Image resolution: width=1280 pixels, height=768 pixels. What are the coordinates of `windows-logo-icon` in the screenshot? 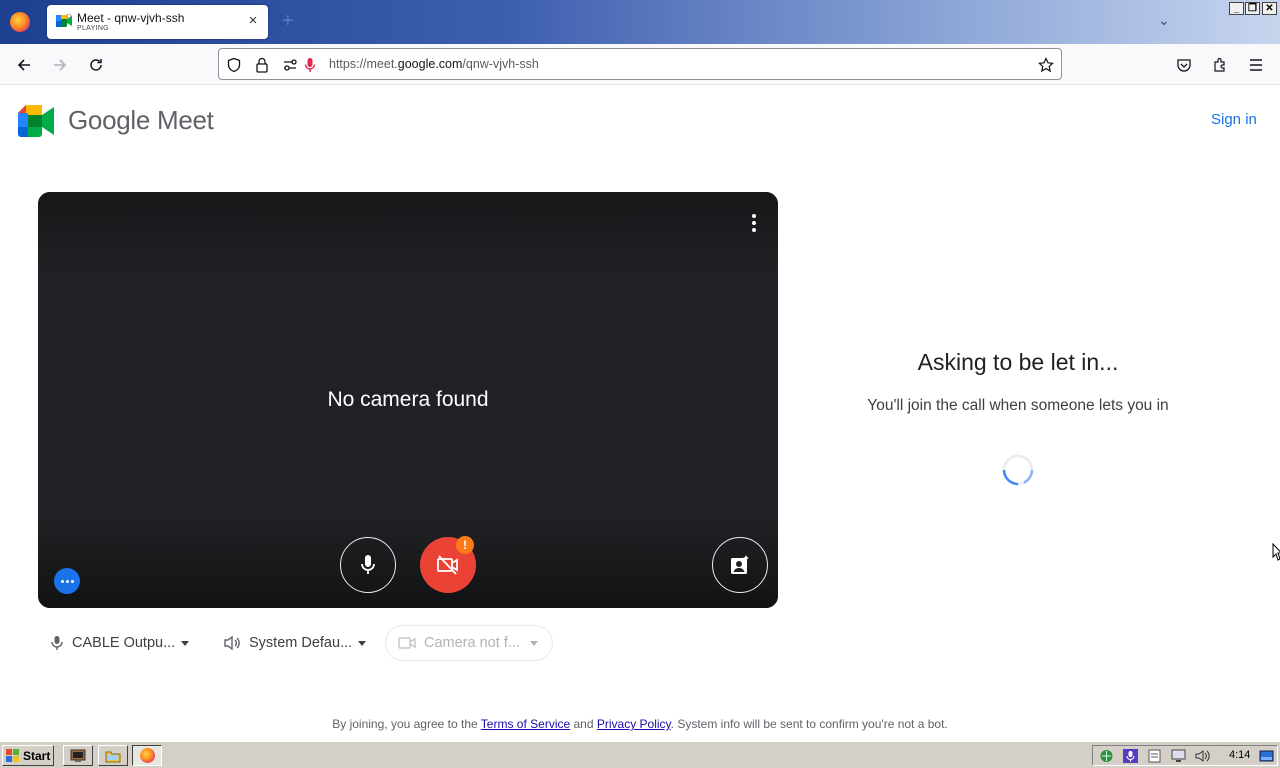 It's located at (12, 755).